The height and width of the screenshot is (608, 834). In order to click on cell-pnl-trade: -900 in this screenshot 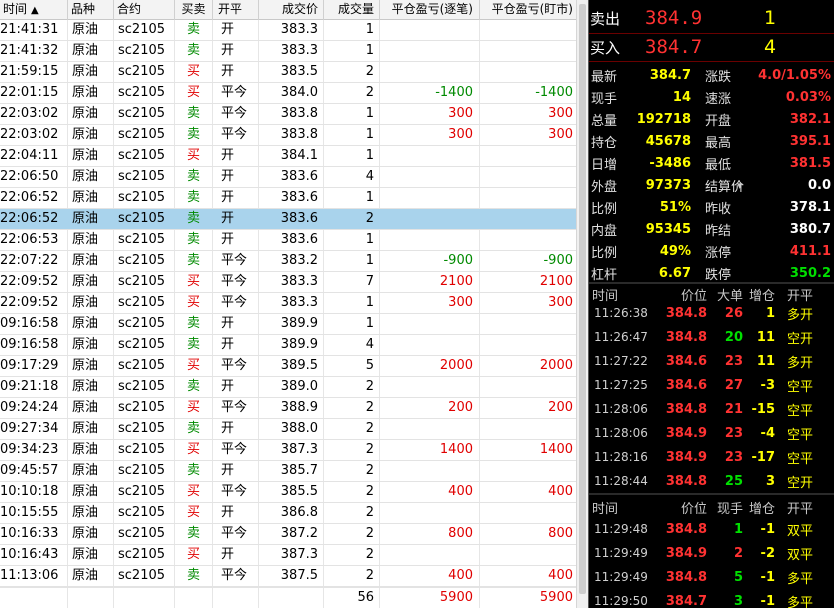, I will do `click(430, 261)`.